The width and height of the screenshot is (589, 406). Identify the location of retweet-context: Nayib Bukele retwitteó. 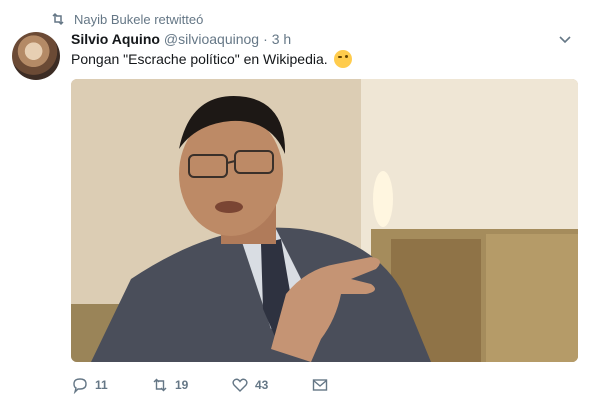
(126, 19).